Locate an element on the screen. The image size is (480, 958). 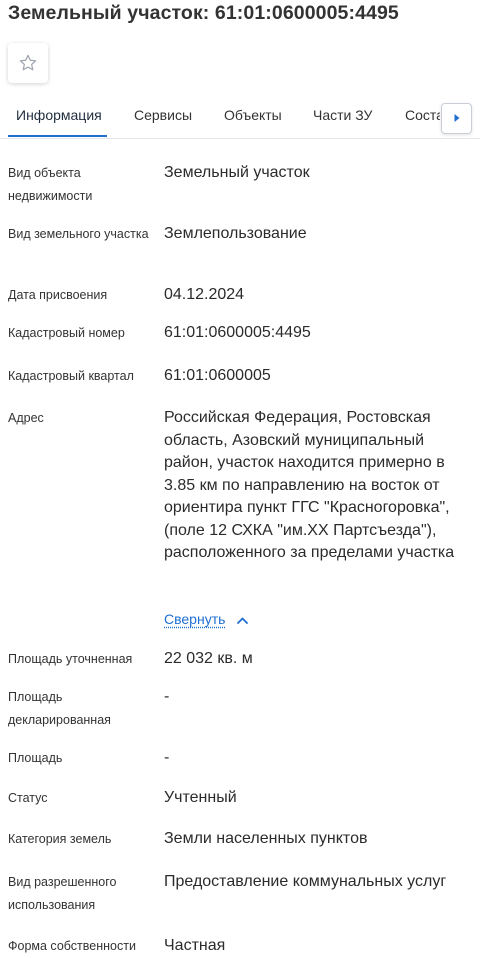
row-label: Вид объекта недвижимости is located at coordinates (50, 184).